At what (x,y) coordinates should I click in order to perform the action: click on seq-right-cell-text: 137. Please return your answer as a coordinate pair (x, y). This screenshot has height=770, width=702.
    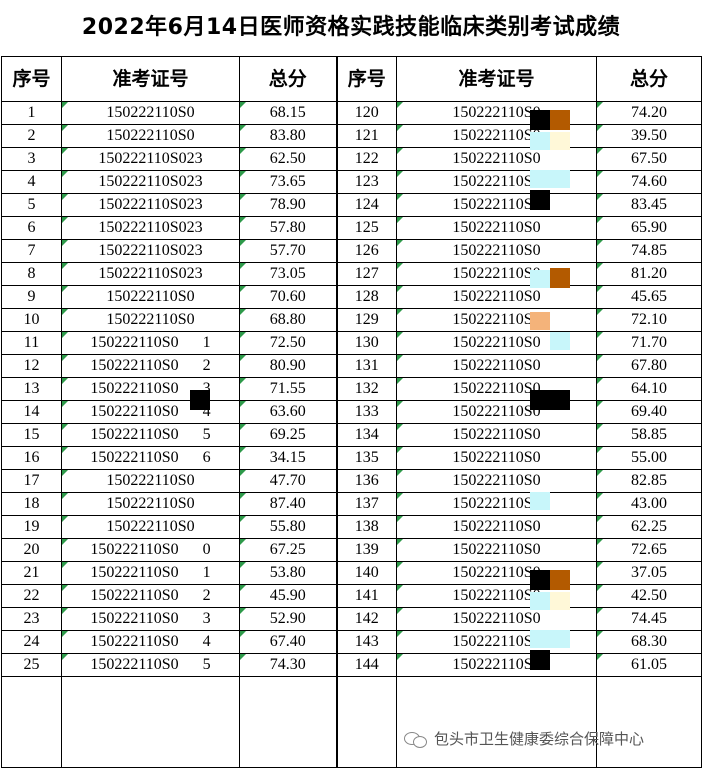
    Looking at the image, I should click on (366, 503).